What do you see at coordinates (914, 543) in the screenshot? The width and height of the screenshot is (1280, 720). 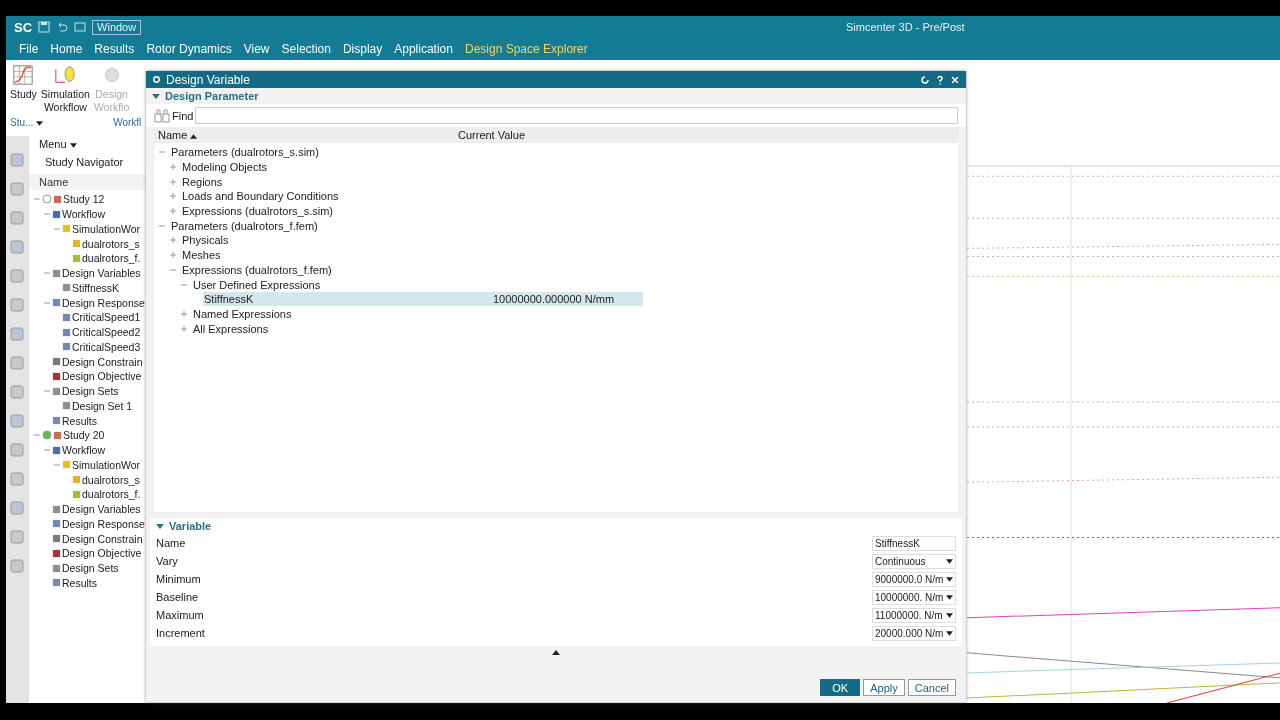 I see `name-field: StiffnessK` at bounding box center [914, 543].